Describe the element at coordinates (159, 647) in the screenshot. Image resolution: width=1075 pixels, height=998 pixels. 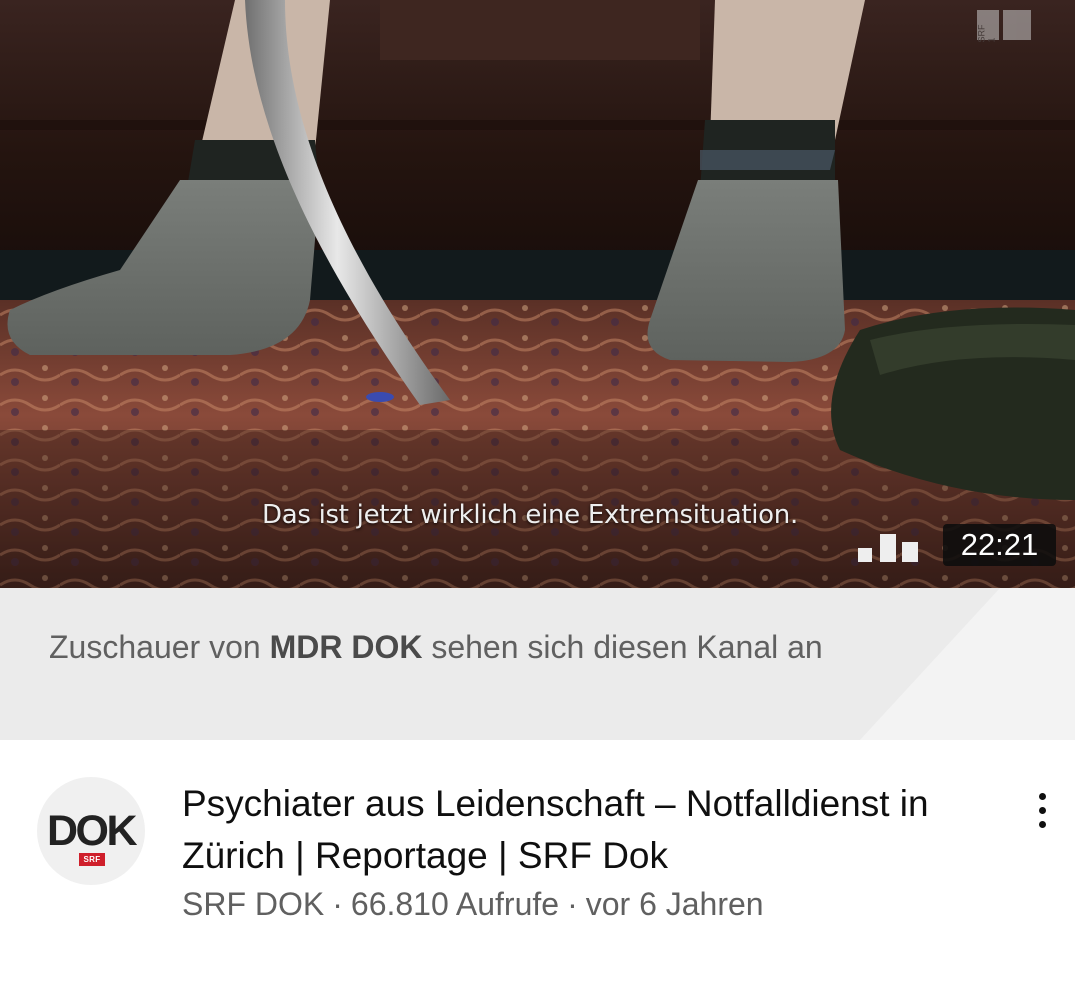
I see `reason-prefix: Zuschauer von` at that location.